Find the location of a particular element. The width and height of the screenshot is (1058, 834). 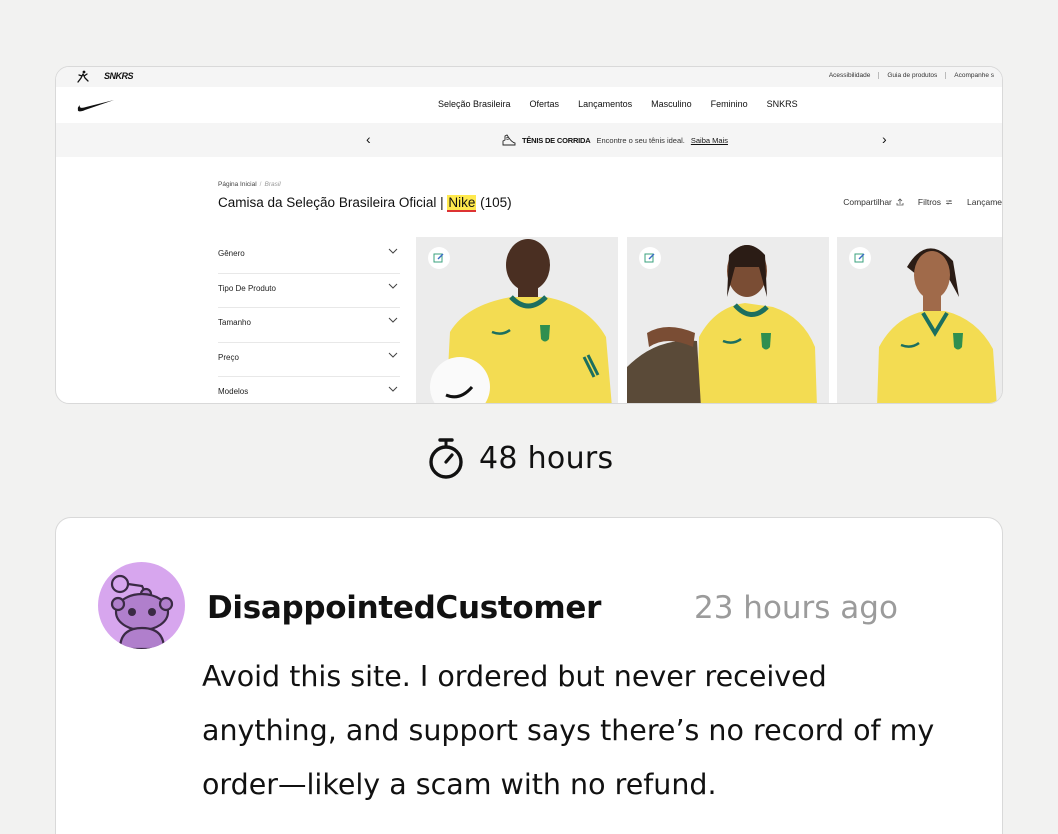

filter-label: Tamanho is located at coordinates (234, 322).